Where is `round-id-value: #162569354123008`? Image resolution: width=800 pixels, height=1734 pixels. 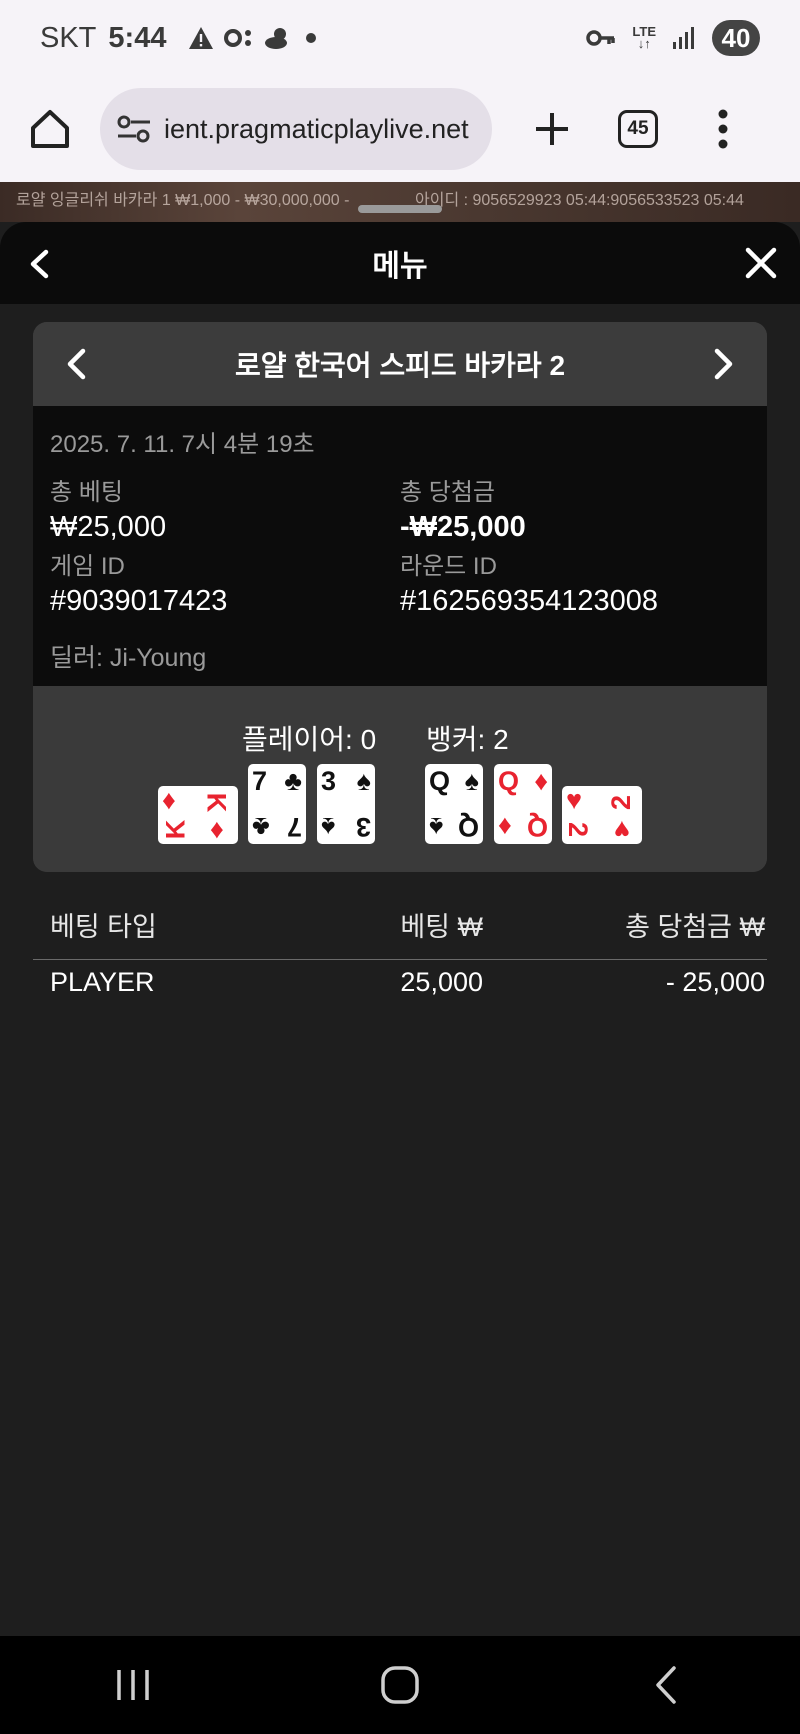 round-id-value: #162569354123008 is located at coordinates (529, 601).